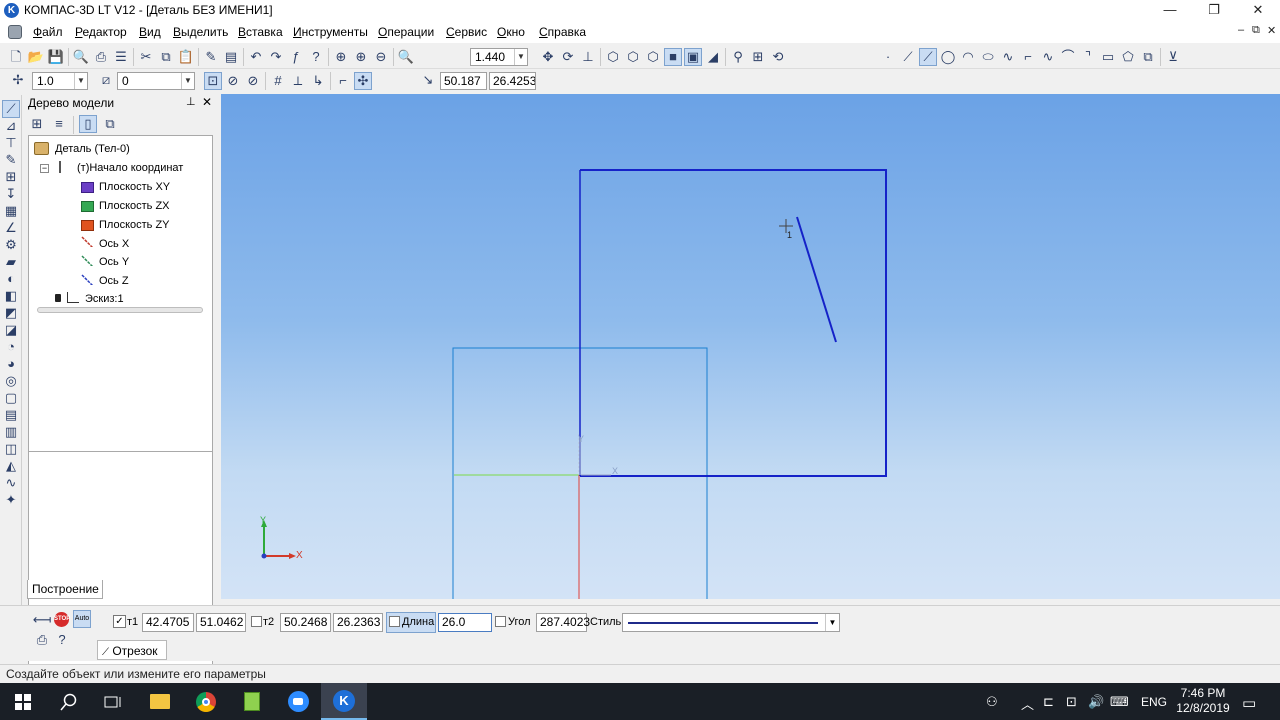 This screenshot has width=1280, height=720. Describe the element at coordinates (11, 313) in the screenshot. I see `sweep-icon: ◩` at that location.